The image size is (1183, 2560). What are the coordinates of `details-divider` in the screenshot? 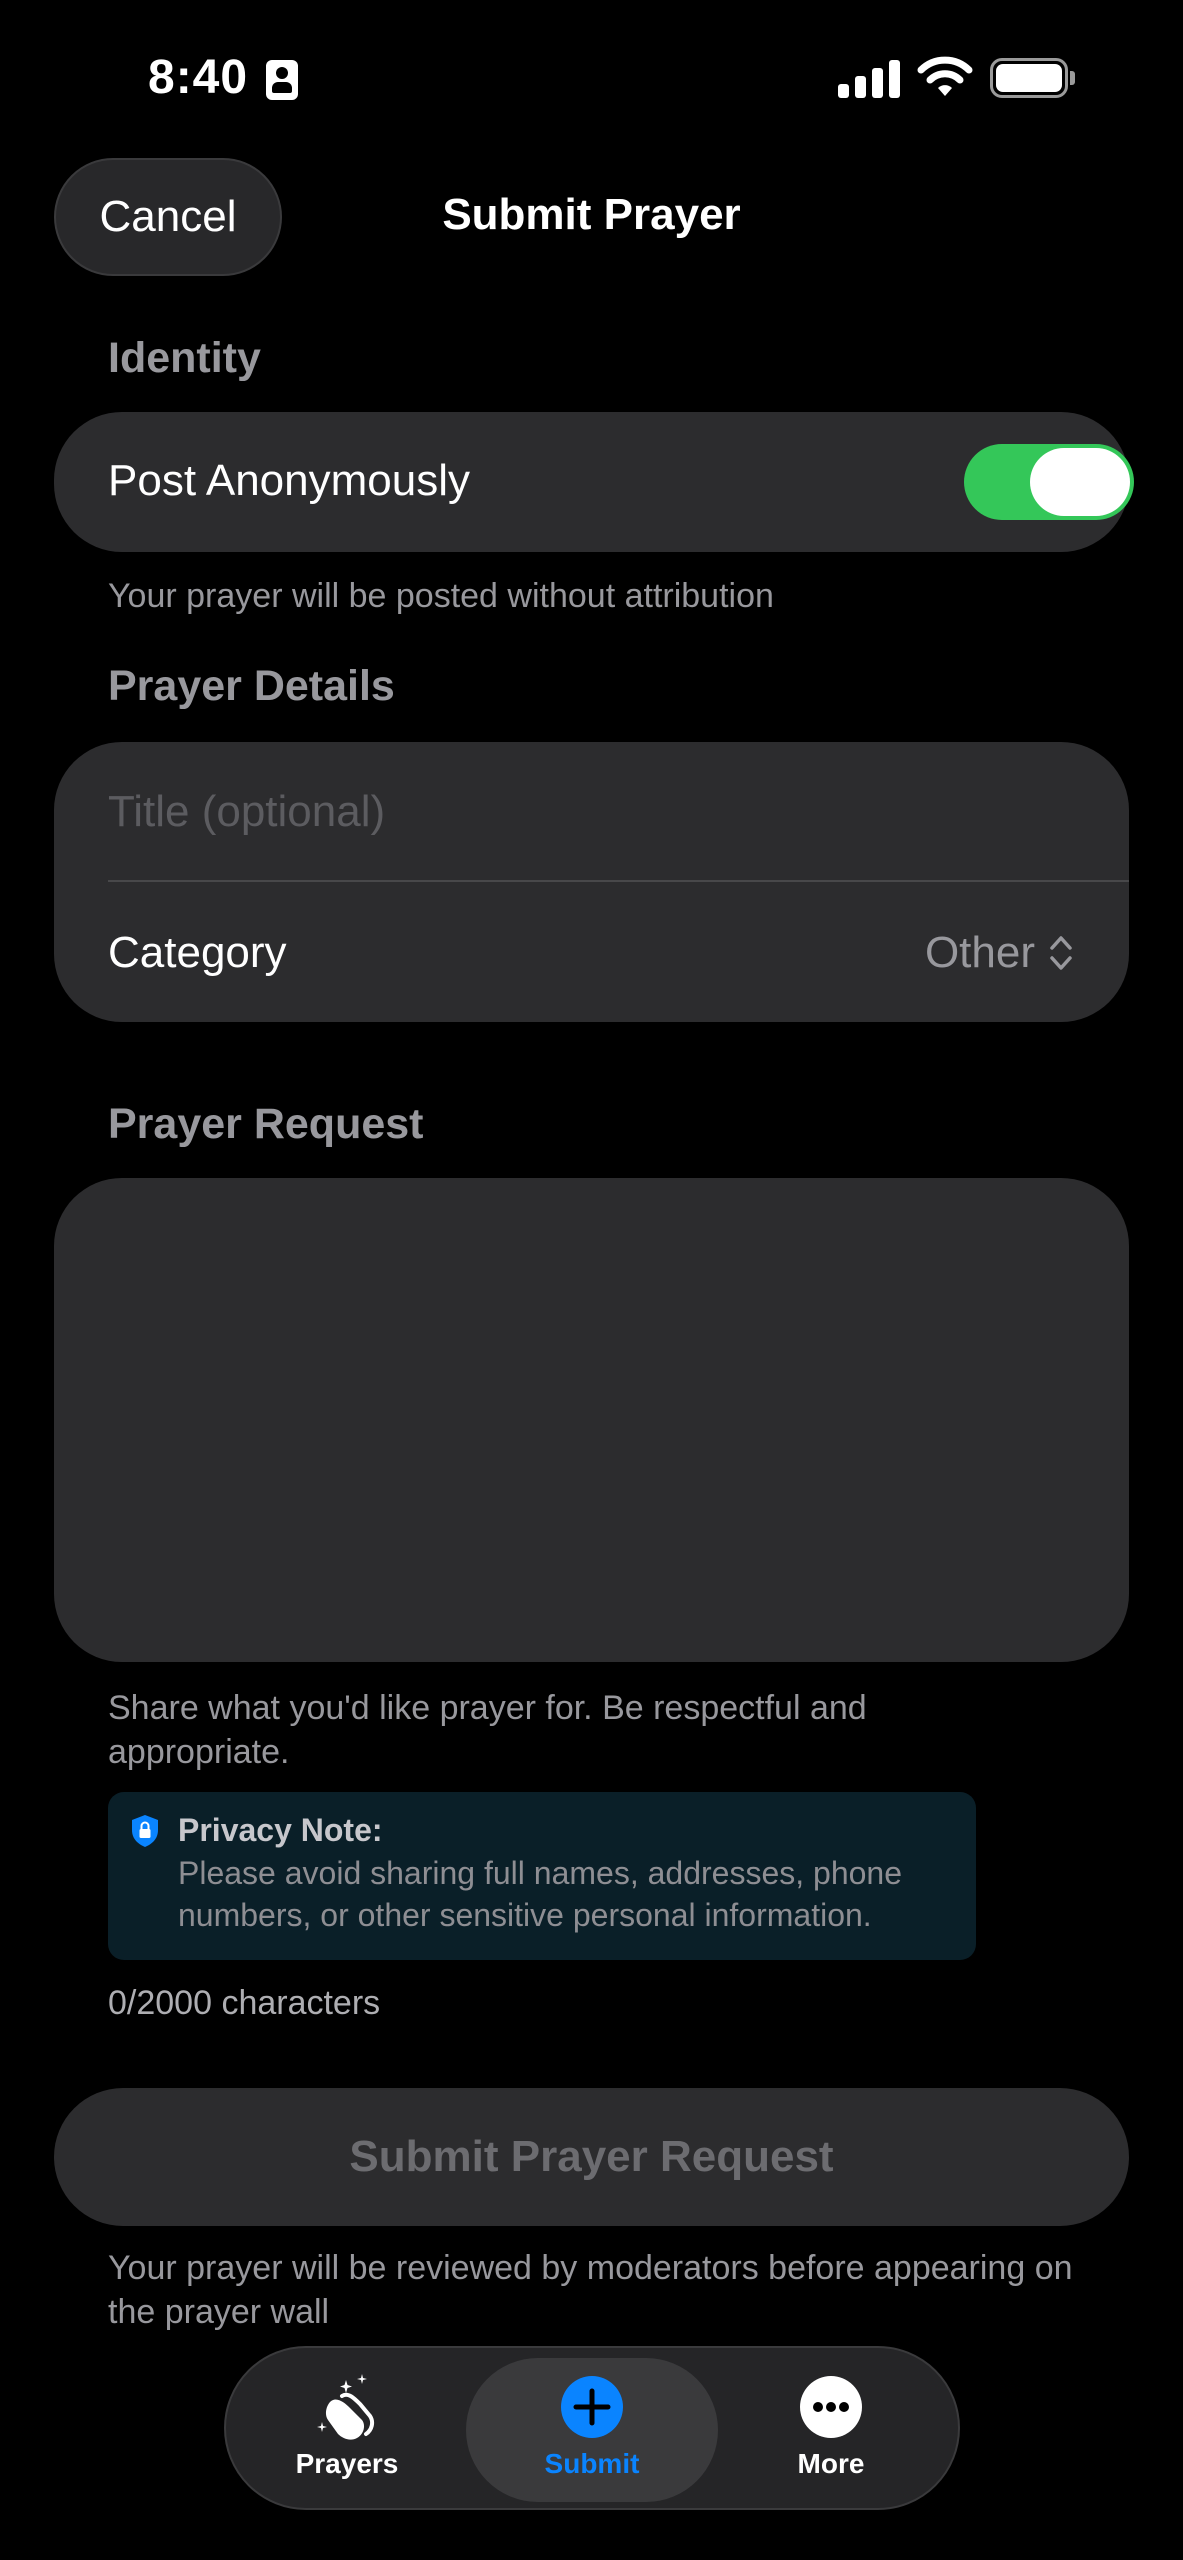 It's located at (618, 881).